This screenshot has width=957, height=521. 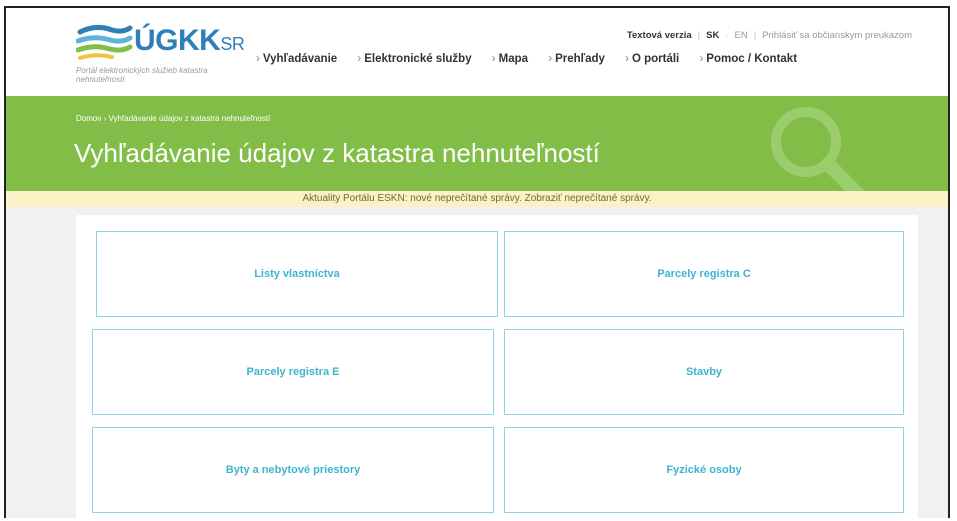 I want to click on nav-item-about: › O portáli, so click(x=652, y=59).